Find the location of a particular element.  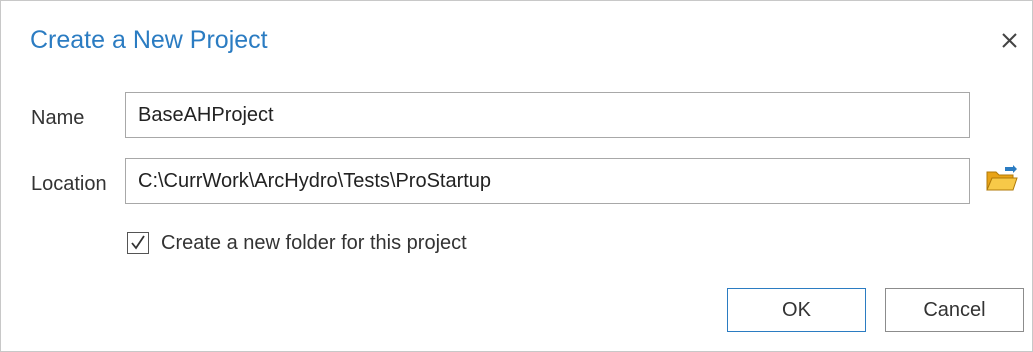

location-label: Location is located at coordinates (69, 184).